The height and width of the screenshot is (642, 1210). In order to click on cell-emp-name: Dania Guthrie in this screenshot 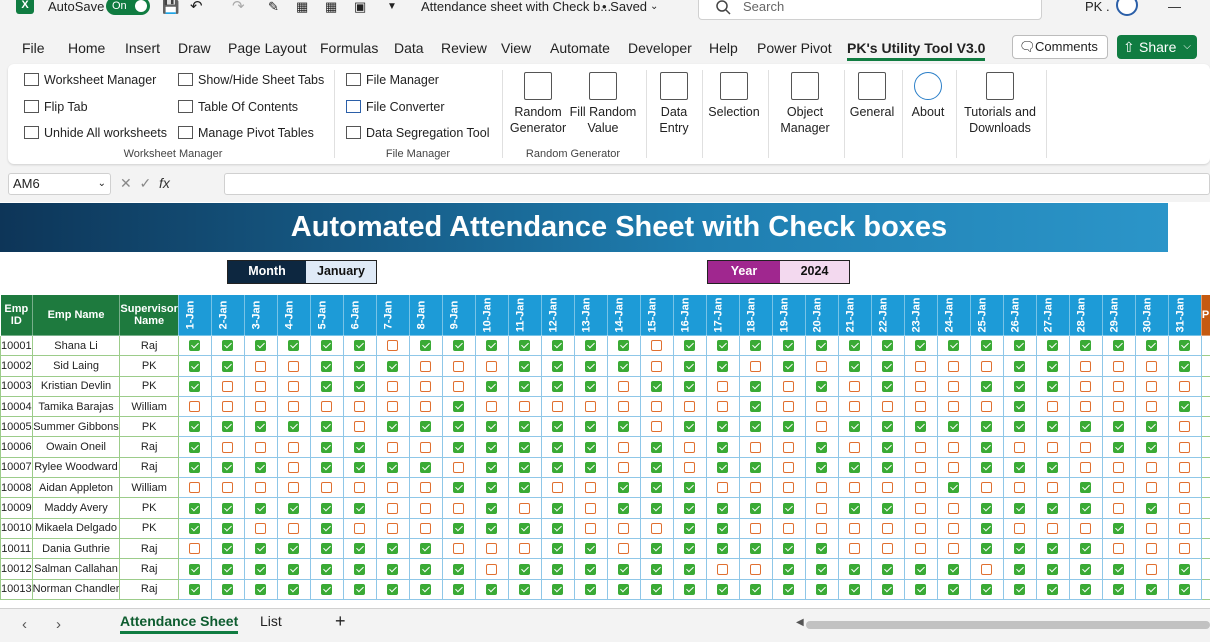, I will do `click(76, 548)`.